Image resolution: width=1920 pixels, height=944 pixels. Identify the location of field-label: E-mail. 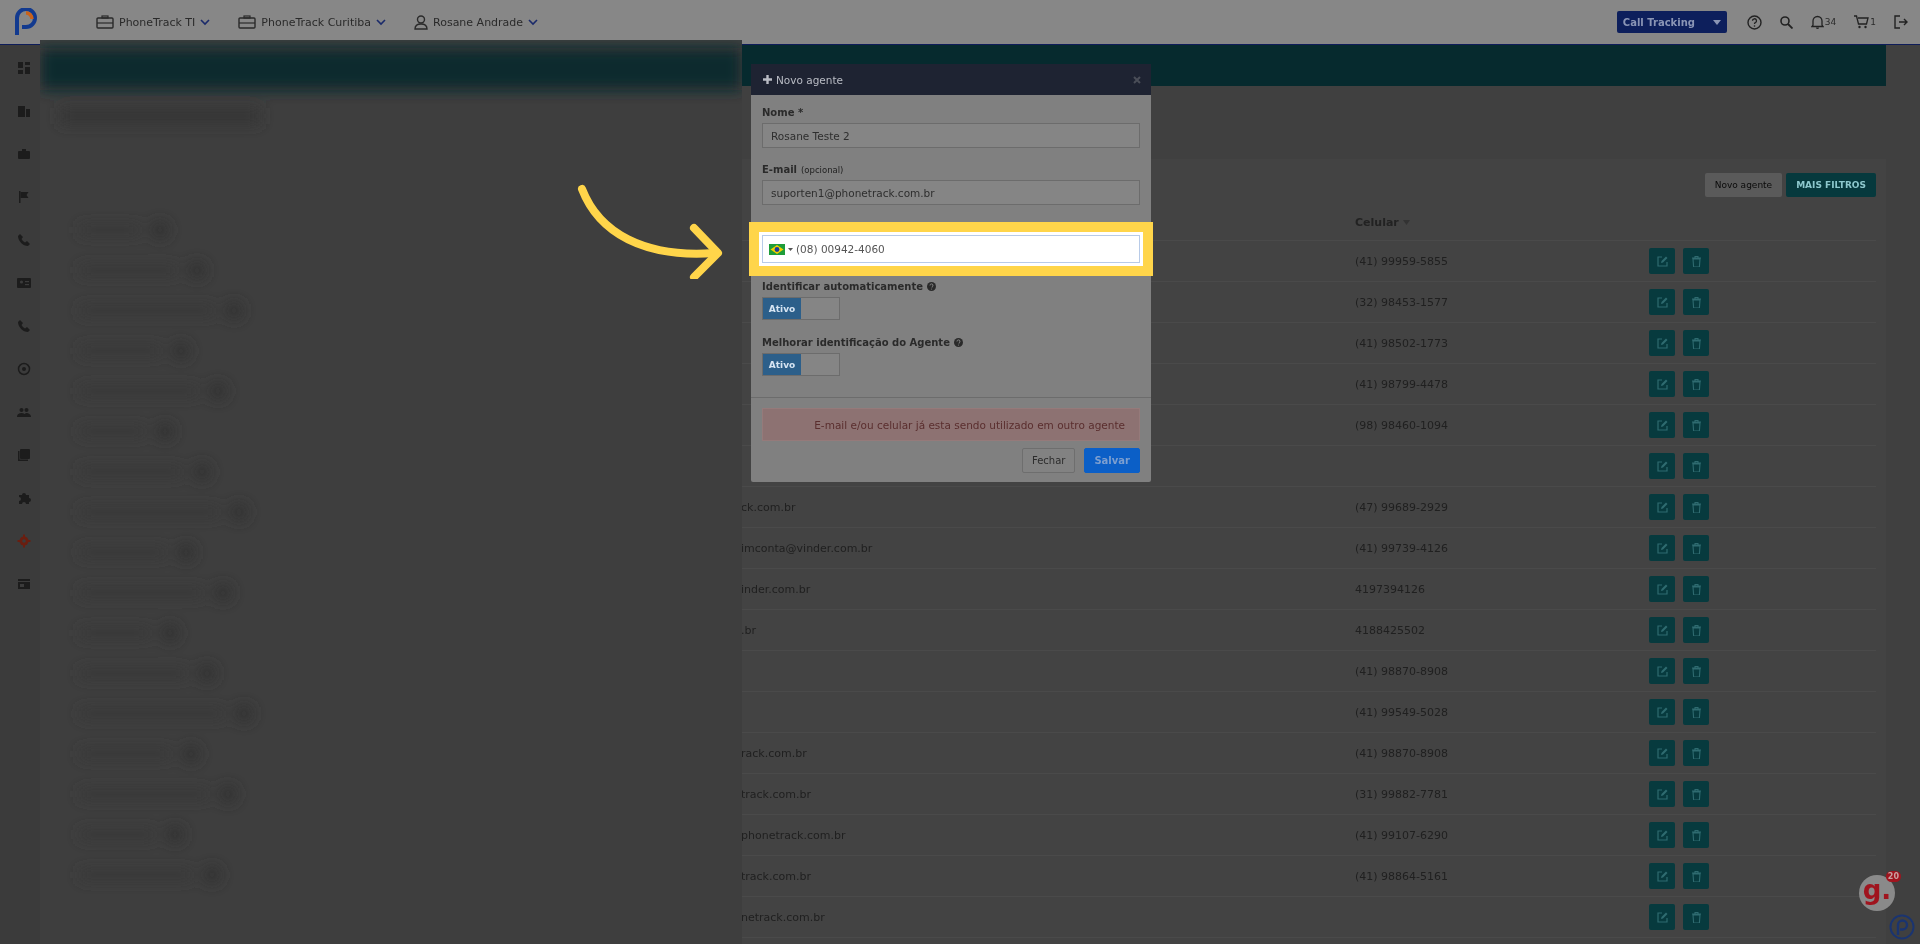
(779, 169).